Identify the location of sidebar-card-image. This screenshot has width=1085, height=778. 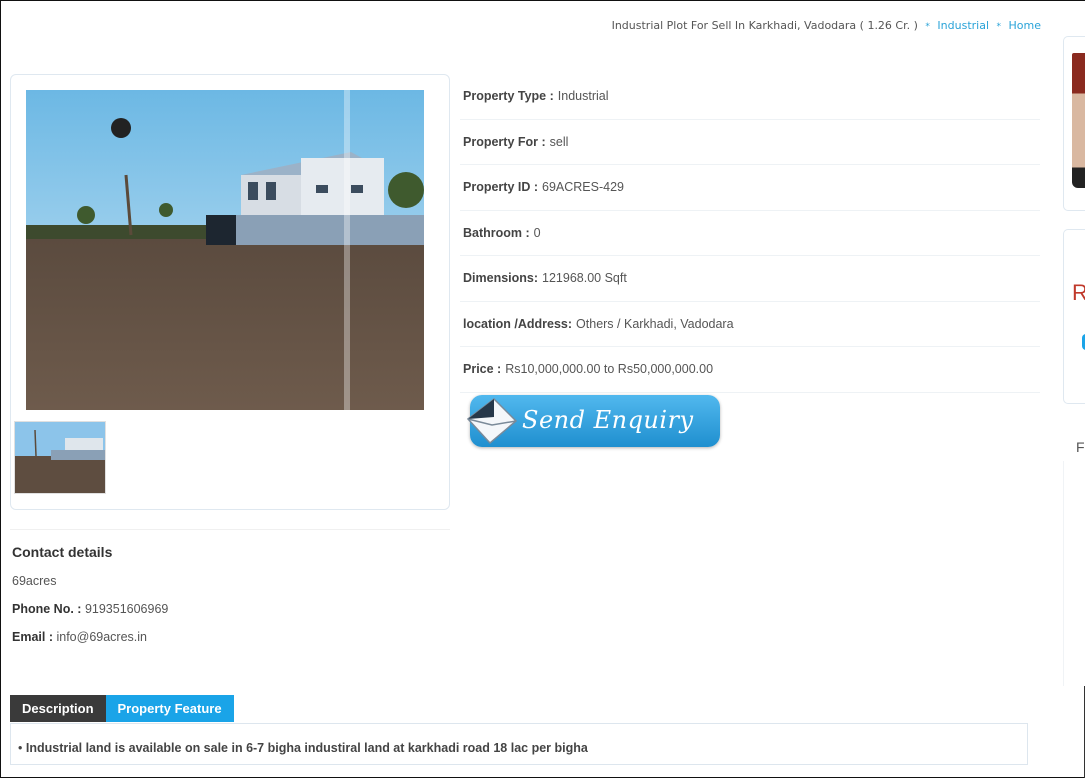
(1078, 120).